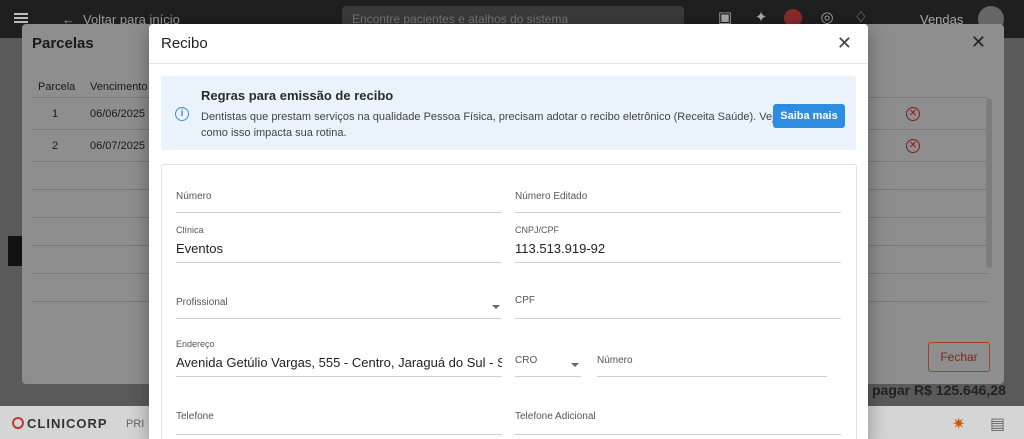 Image resolution: width=1024 pixels, height=439 pixels. What do you see at coordinates (678, 420) in the screenshot?
I see `telefone-adicional-field: Telefone Adicional` at bounding box center [678, 420].